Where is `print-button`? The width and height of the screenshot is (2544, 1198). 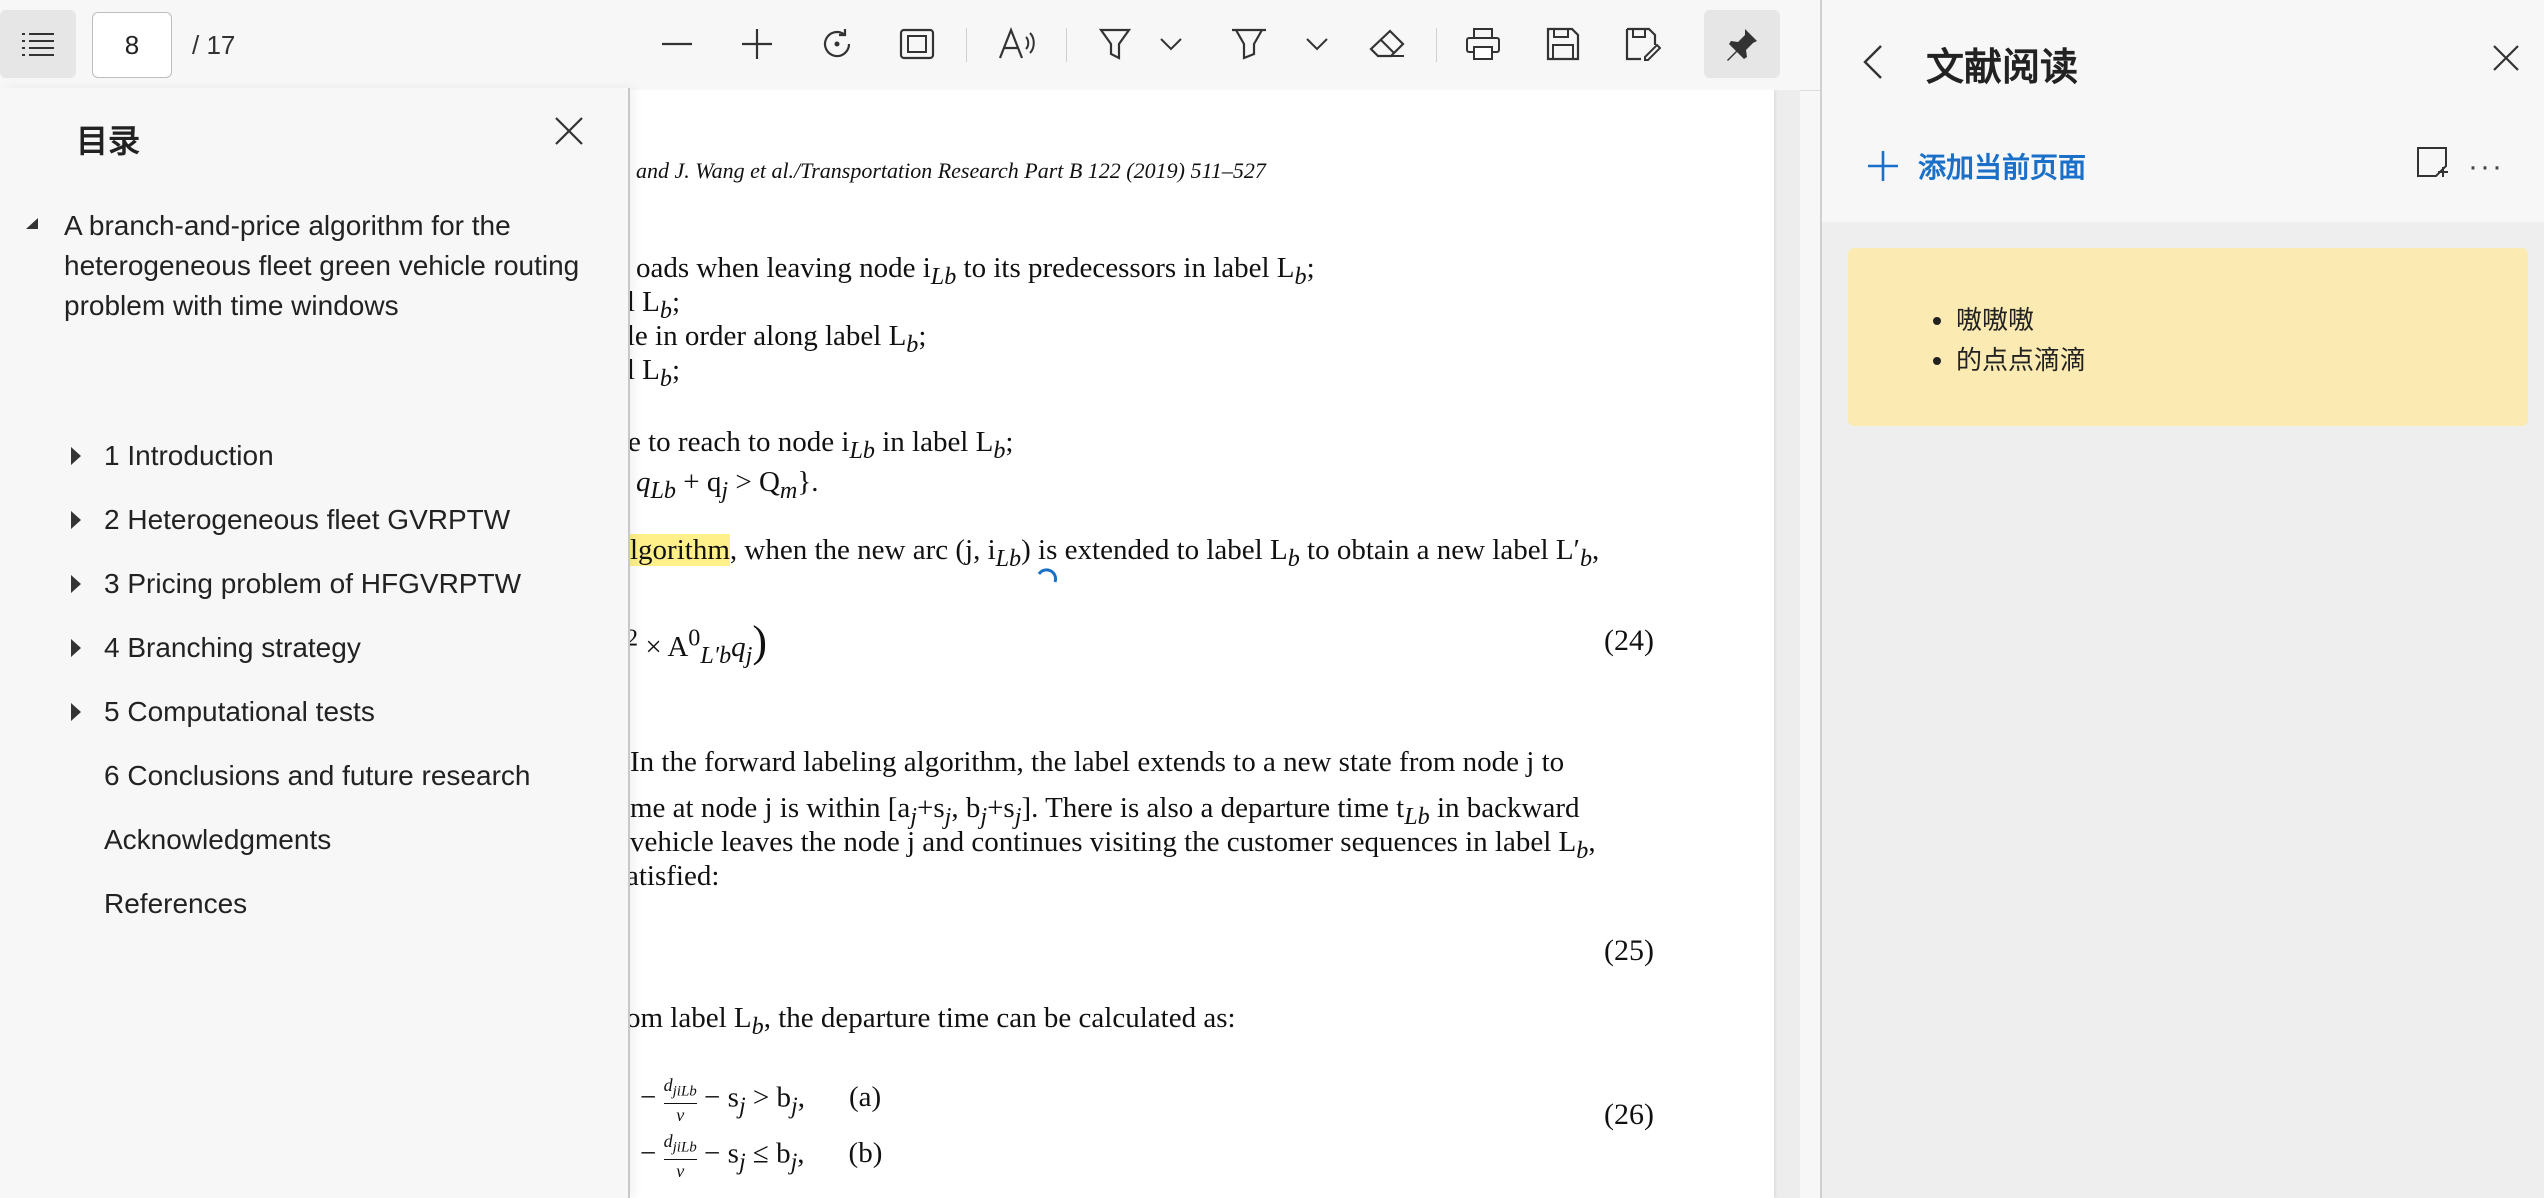
print-button is located at coordinates (1483, 44).